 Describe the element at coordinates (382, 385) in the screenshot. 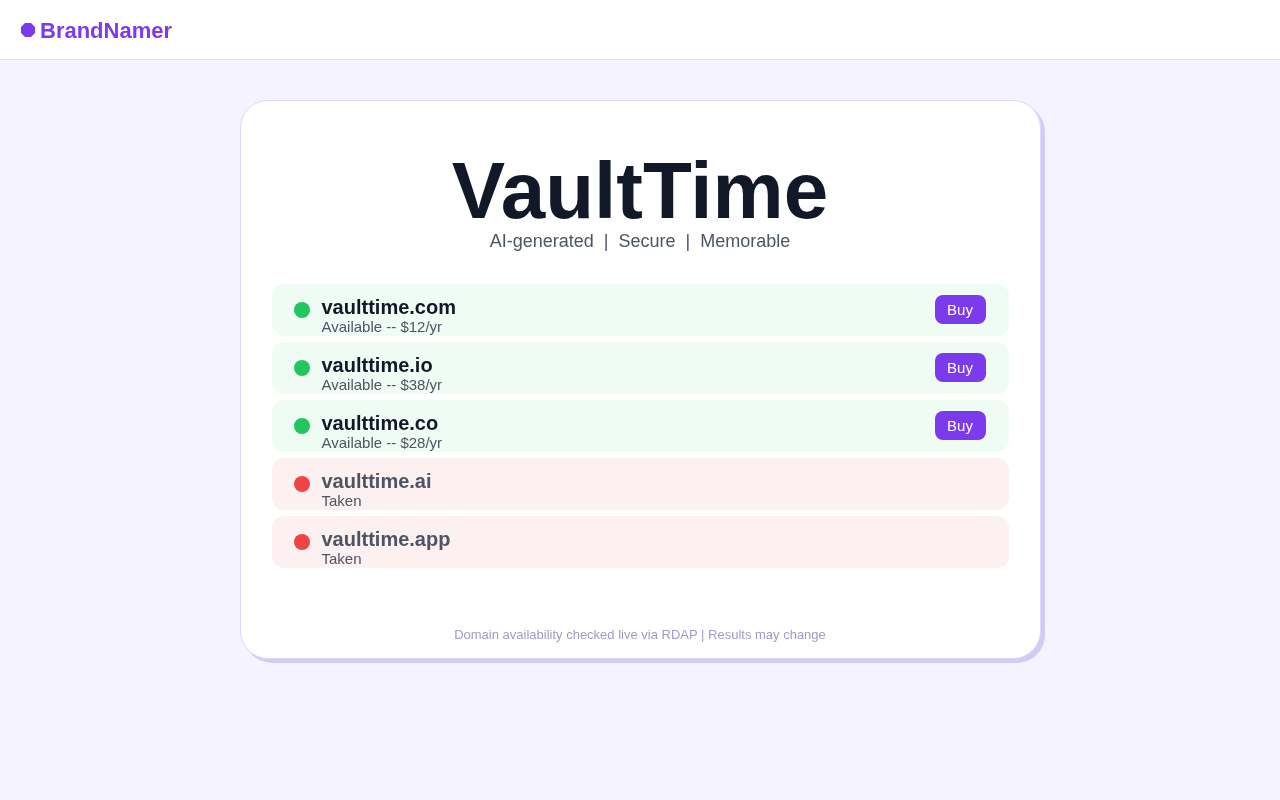

I see `domain-status: Available -- $38/yr` at that location.